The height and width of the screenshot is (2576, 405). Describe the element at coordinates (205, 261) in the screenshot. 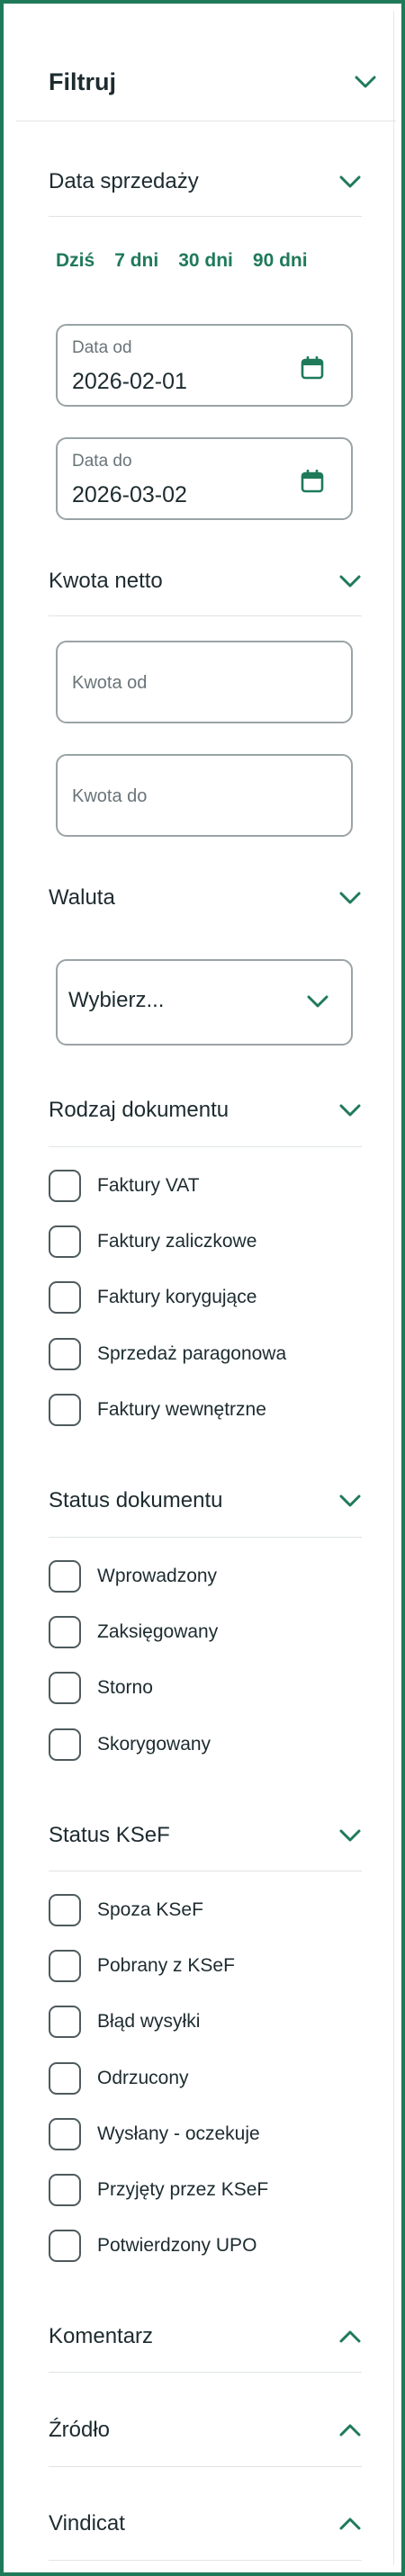

I see `quick-range-30-days: 30 dni` at that location.